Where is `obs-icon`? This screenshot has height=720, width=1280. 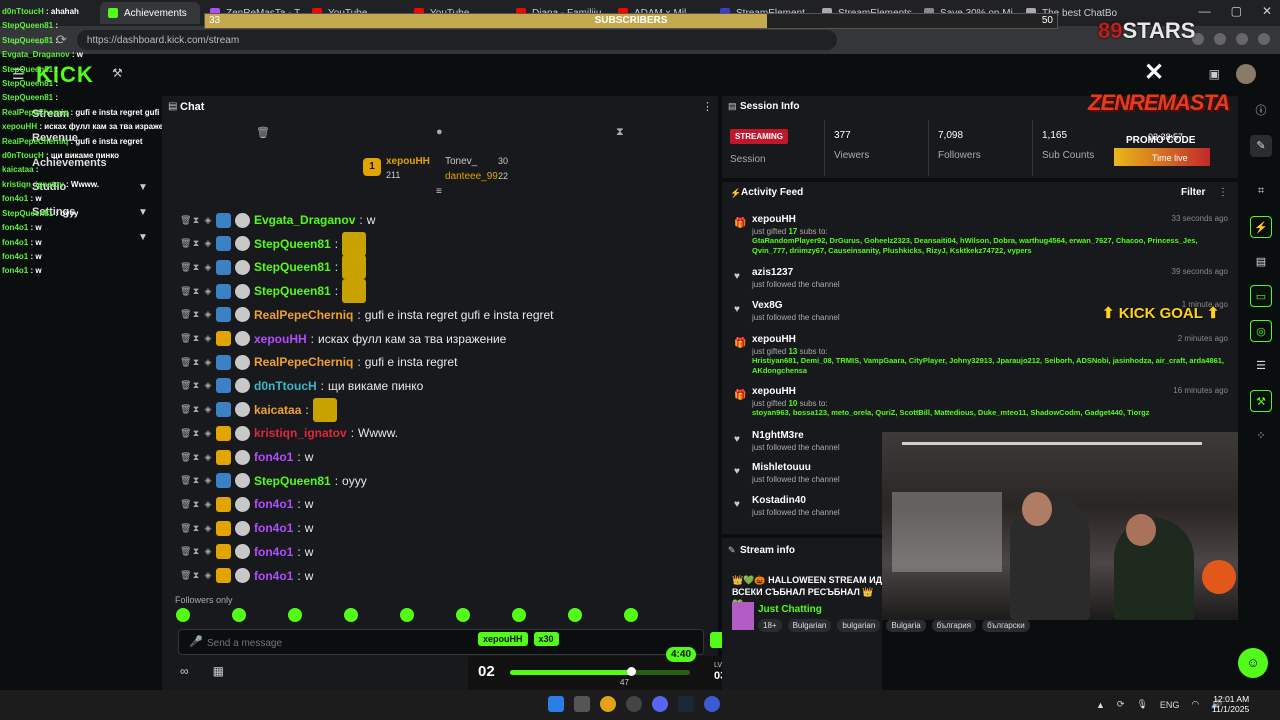 obs-icon is located at coordinates (634, 704).